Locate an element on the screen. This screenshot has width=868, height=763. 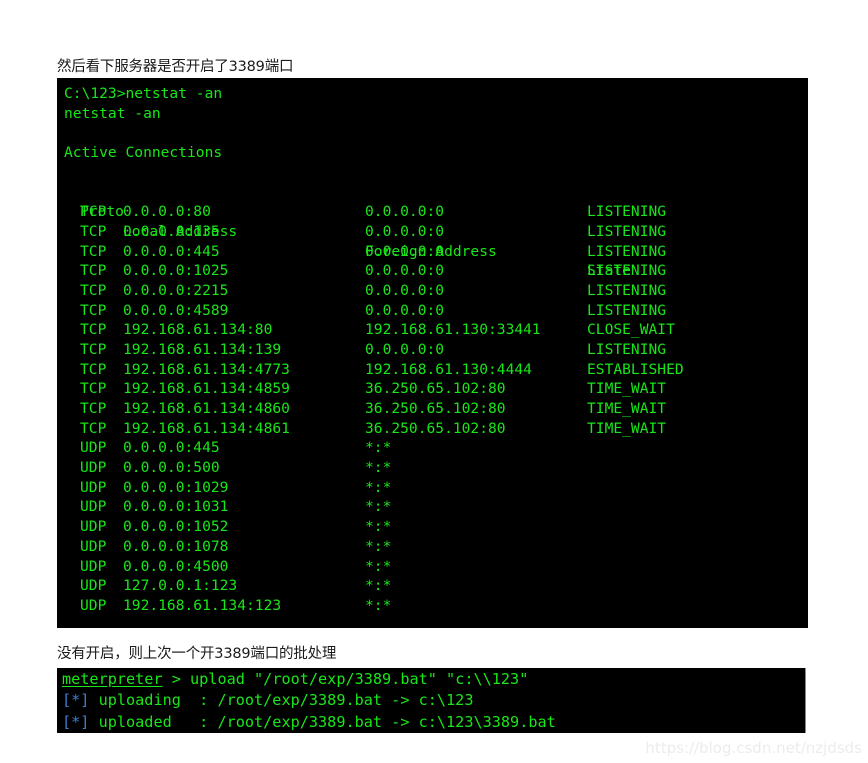
netstat-cell-local: 127.0.0.1:123 is located at coordinates (180, 586).